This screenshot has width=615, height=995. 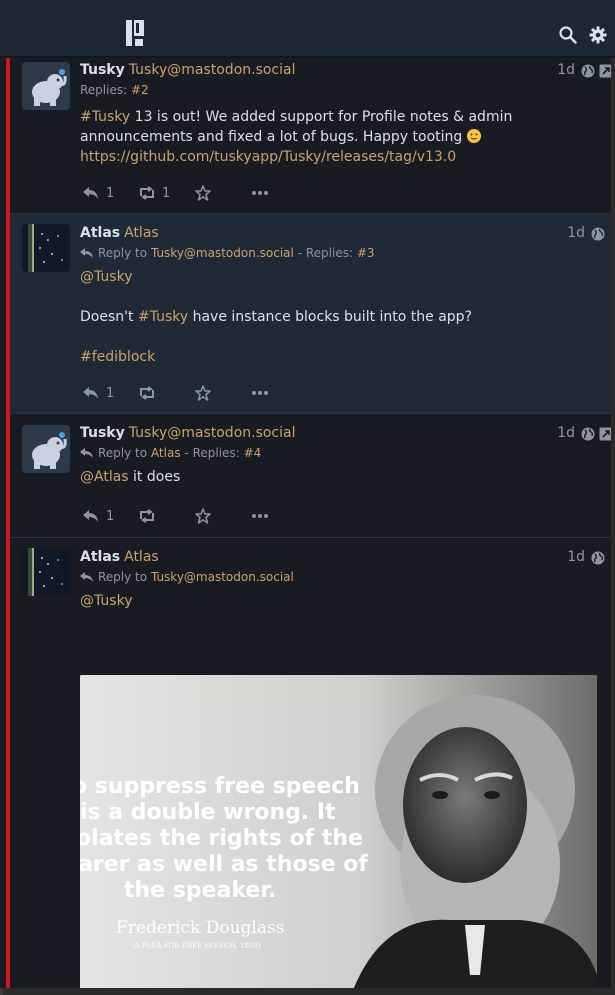 I want to click on quote-line: arer as well as those of, so click(x=224, y=864).